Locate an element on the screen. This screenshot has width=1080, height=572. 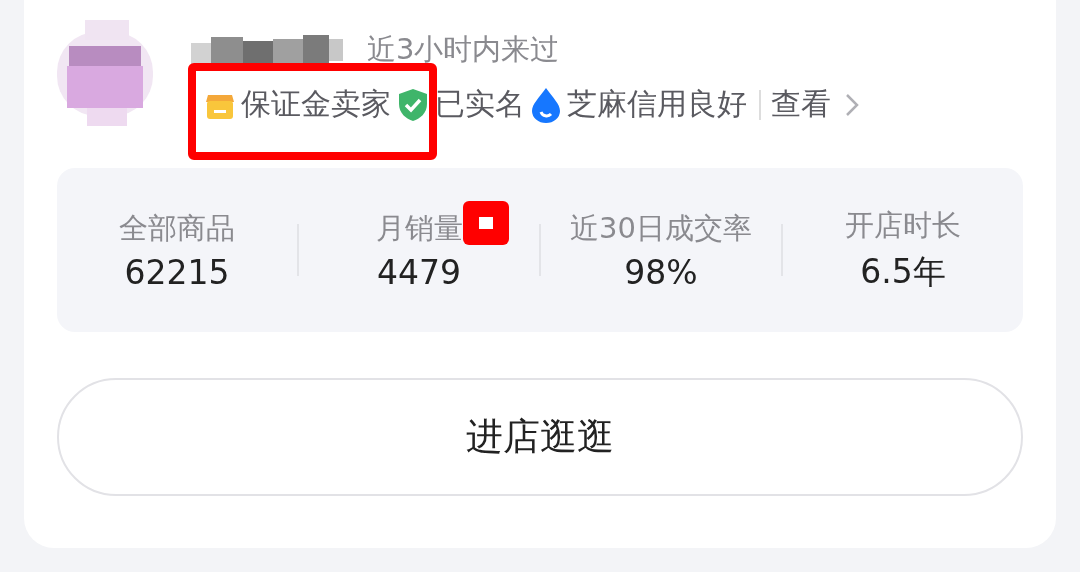
badge-label: 已实名 is located at coordinates (480, 104).